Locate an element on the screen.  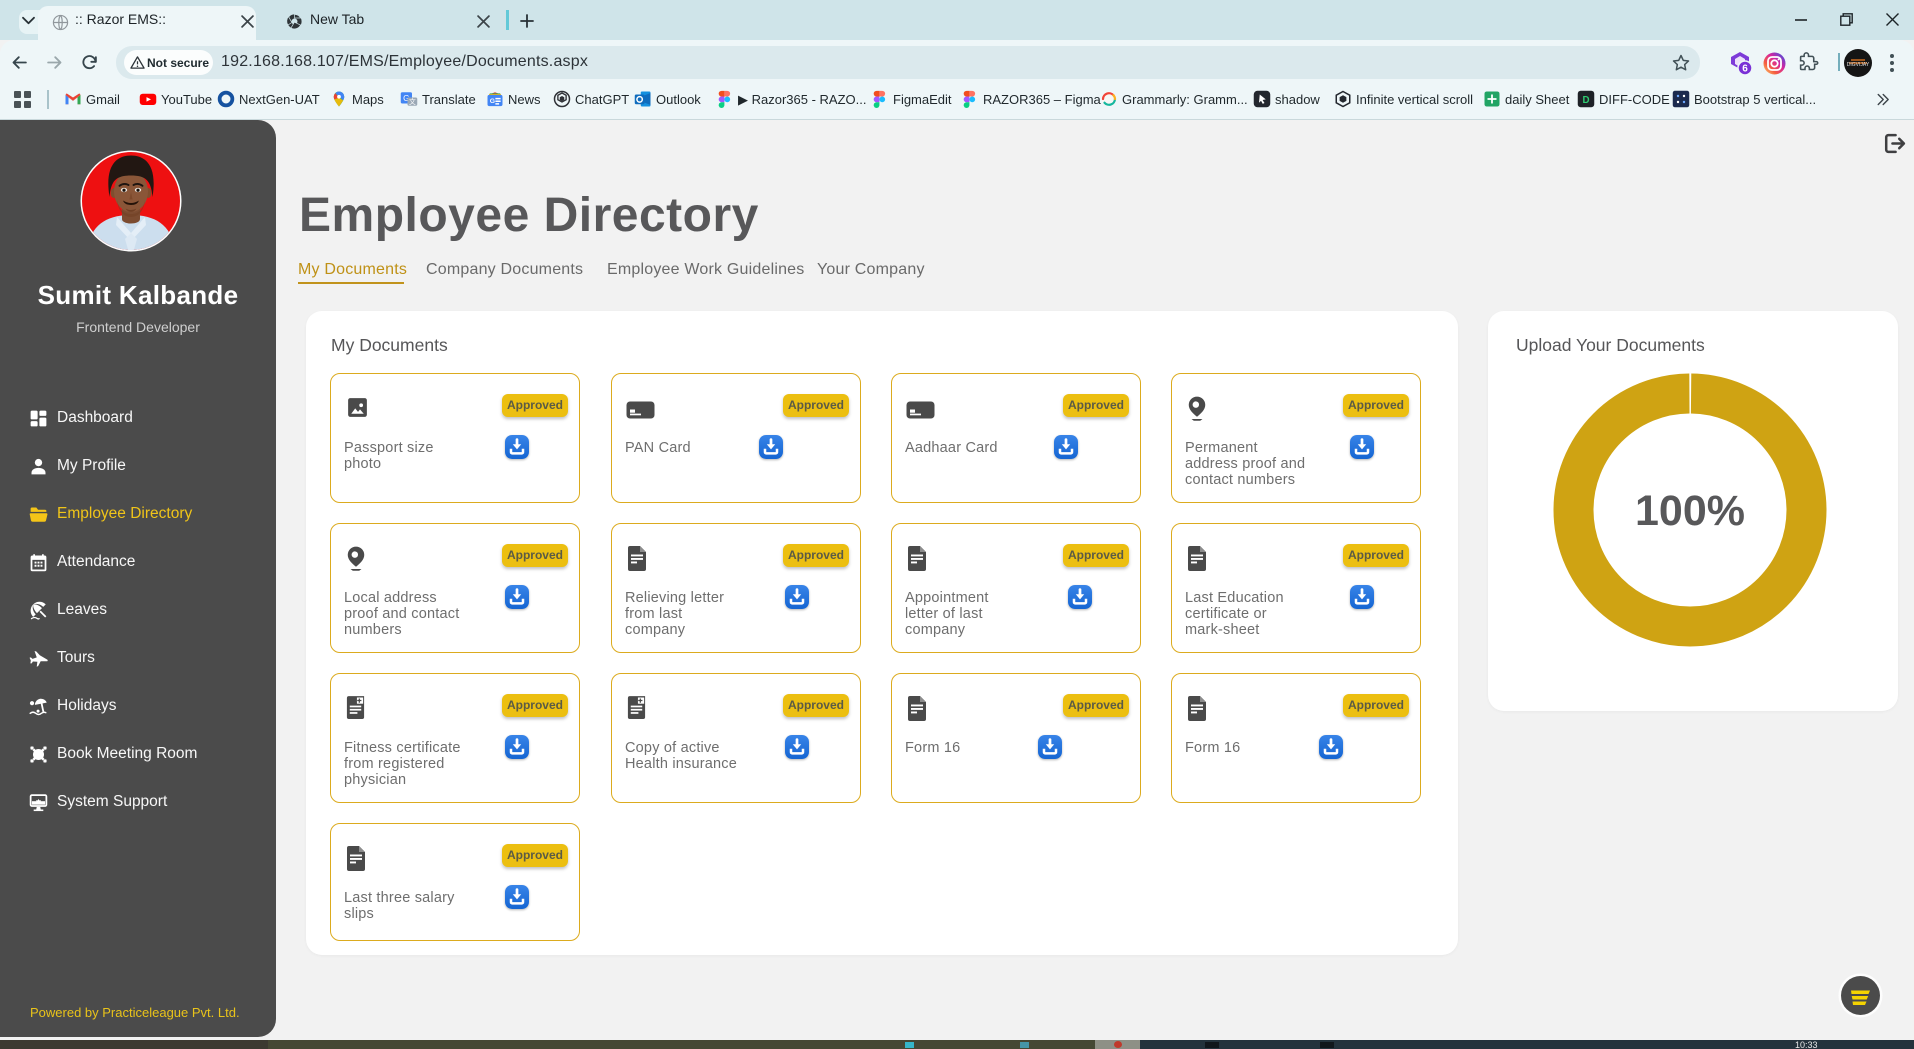
svg-text: D is located at coordinates (1585, 100).